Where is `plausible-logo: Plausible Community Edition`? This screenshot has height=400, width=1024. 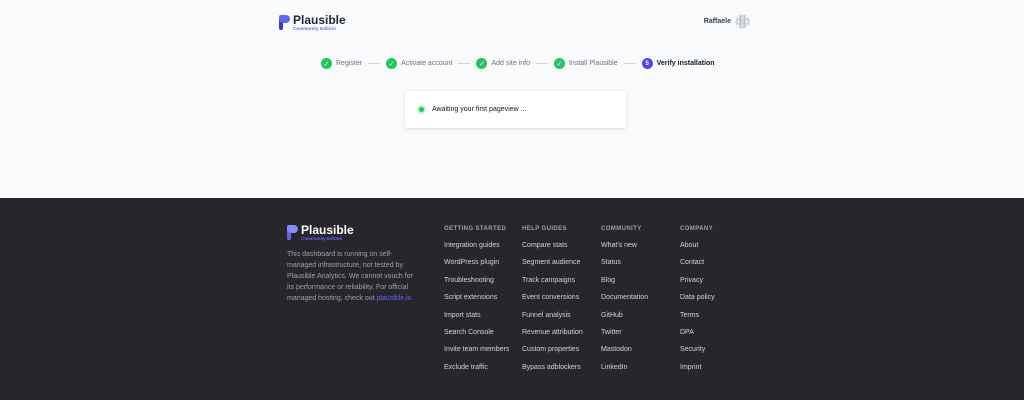
plausible-logo: Plausible Community Edition is located at coordinates (312, 23).